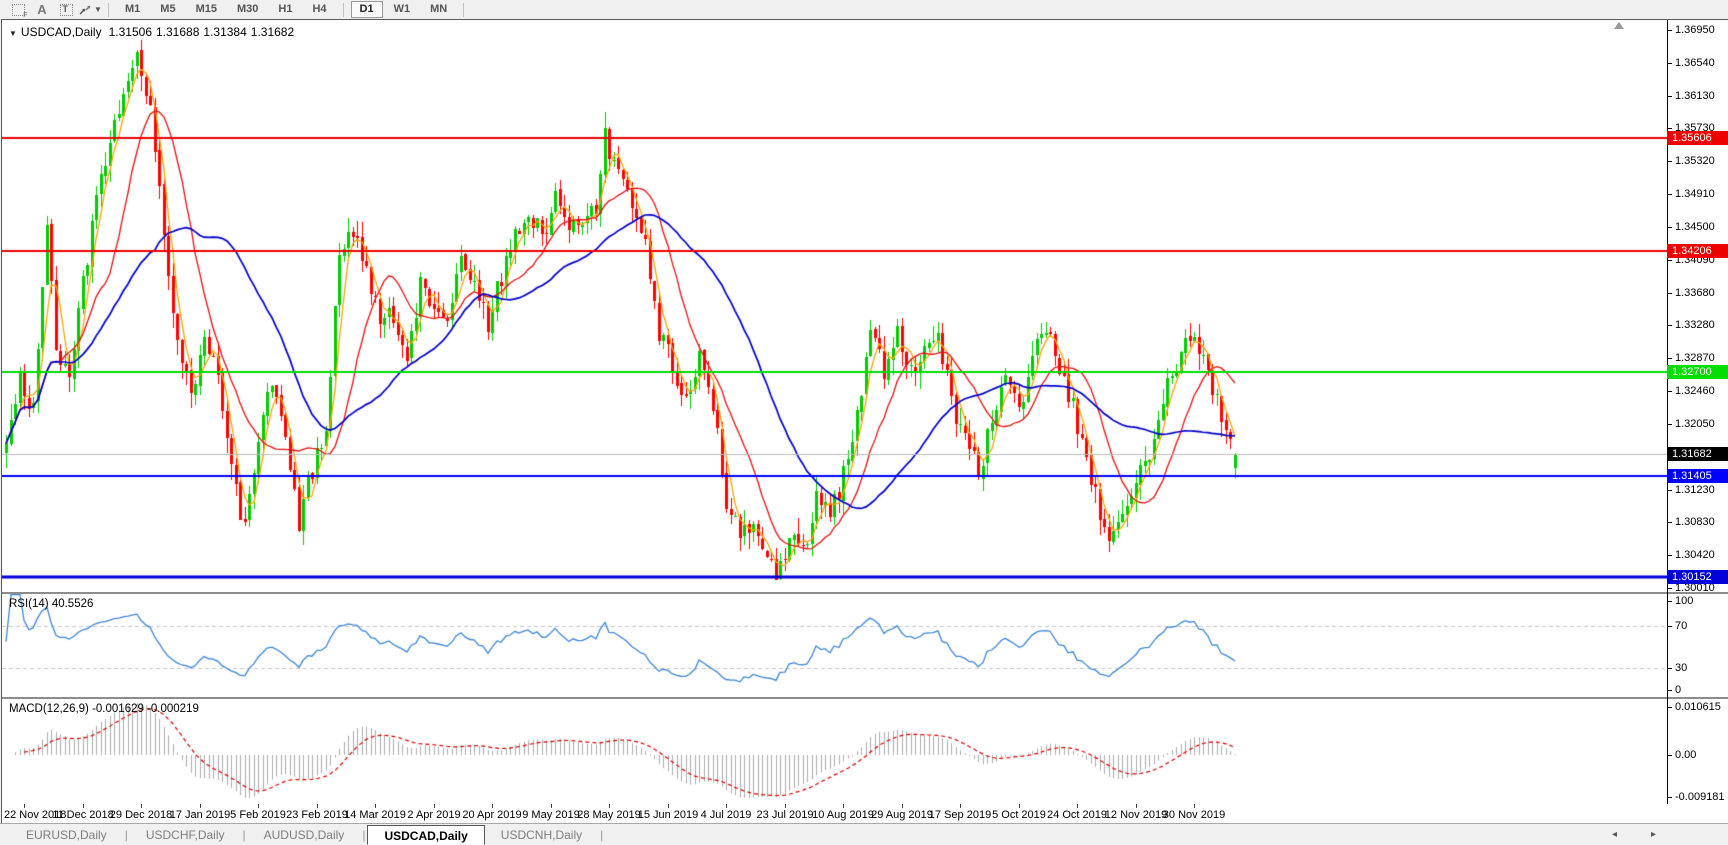 Image resolution: width=1728 pixels, height=845 pixels. What do you see at coordinates (1697, 138) in the screenshot?
I see `price-level-badge: 1.35606` at bounding box center [1697, 138].